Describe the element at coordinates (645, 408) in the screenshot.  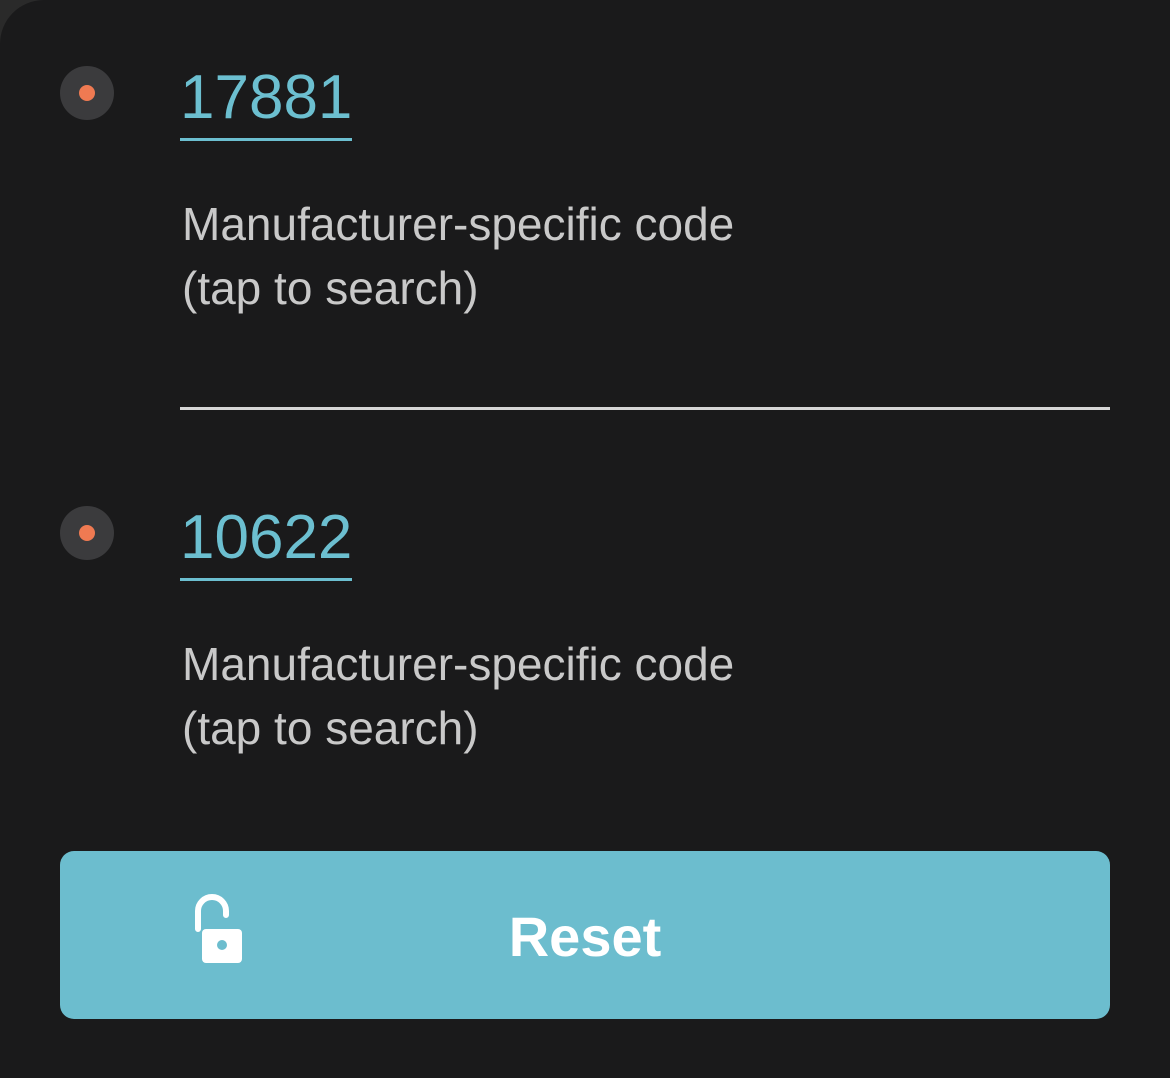
I see `divider` at that location.